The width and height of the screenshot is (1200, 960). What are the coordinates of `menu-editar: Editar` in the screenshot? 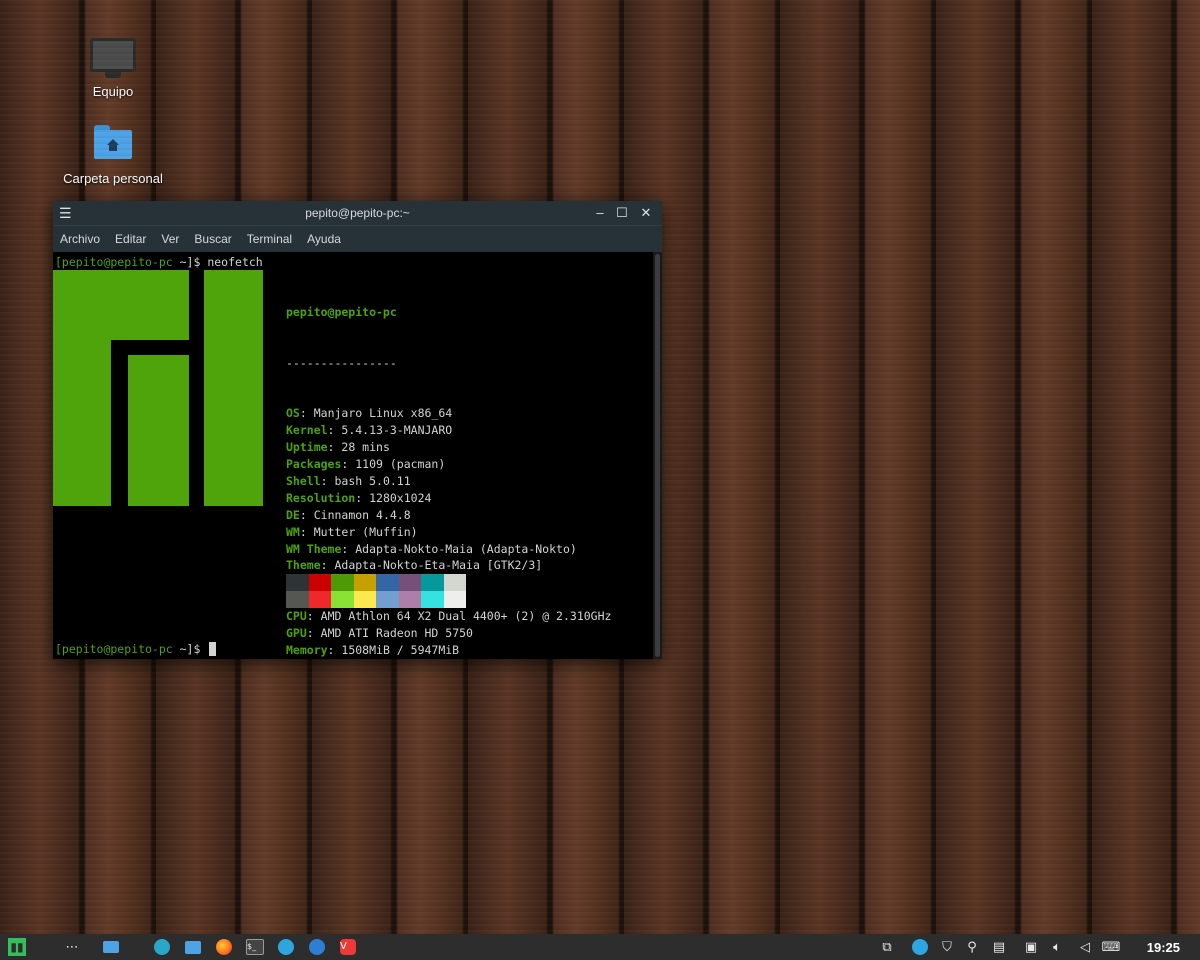 It's located at (131, 239).